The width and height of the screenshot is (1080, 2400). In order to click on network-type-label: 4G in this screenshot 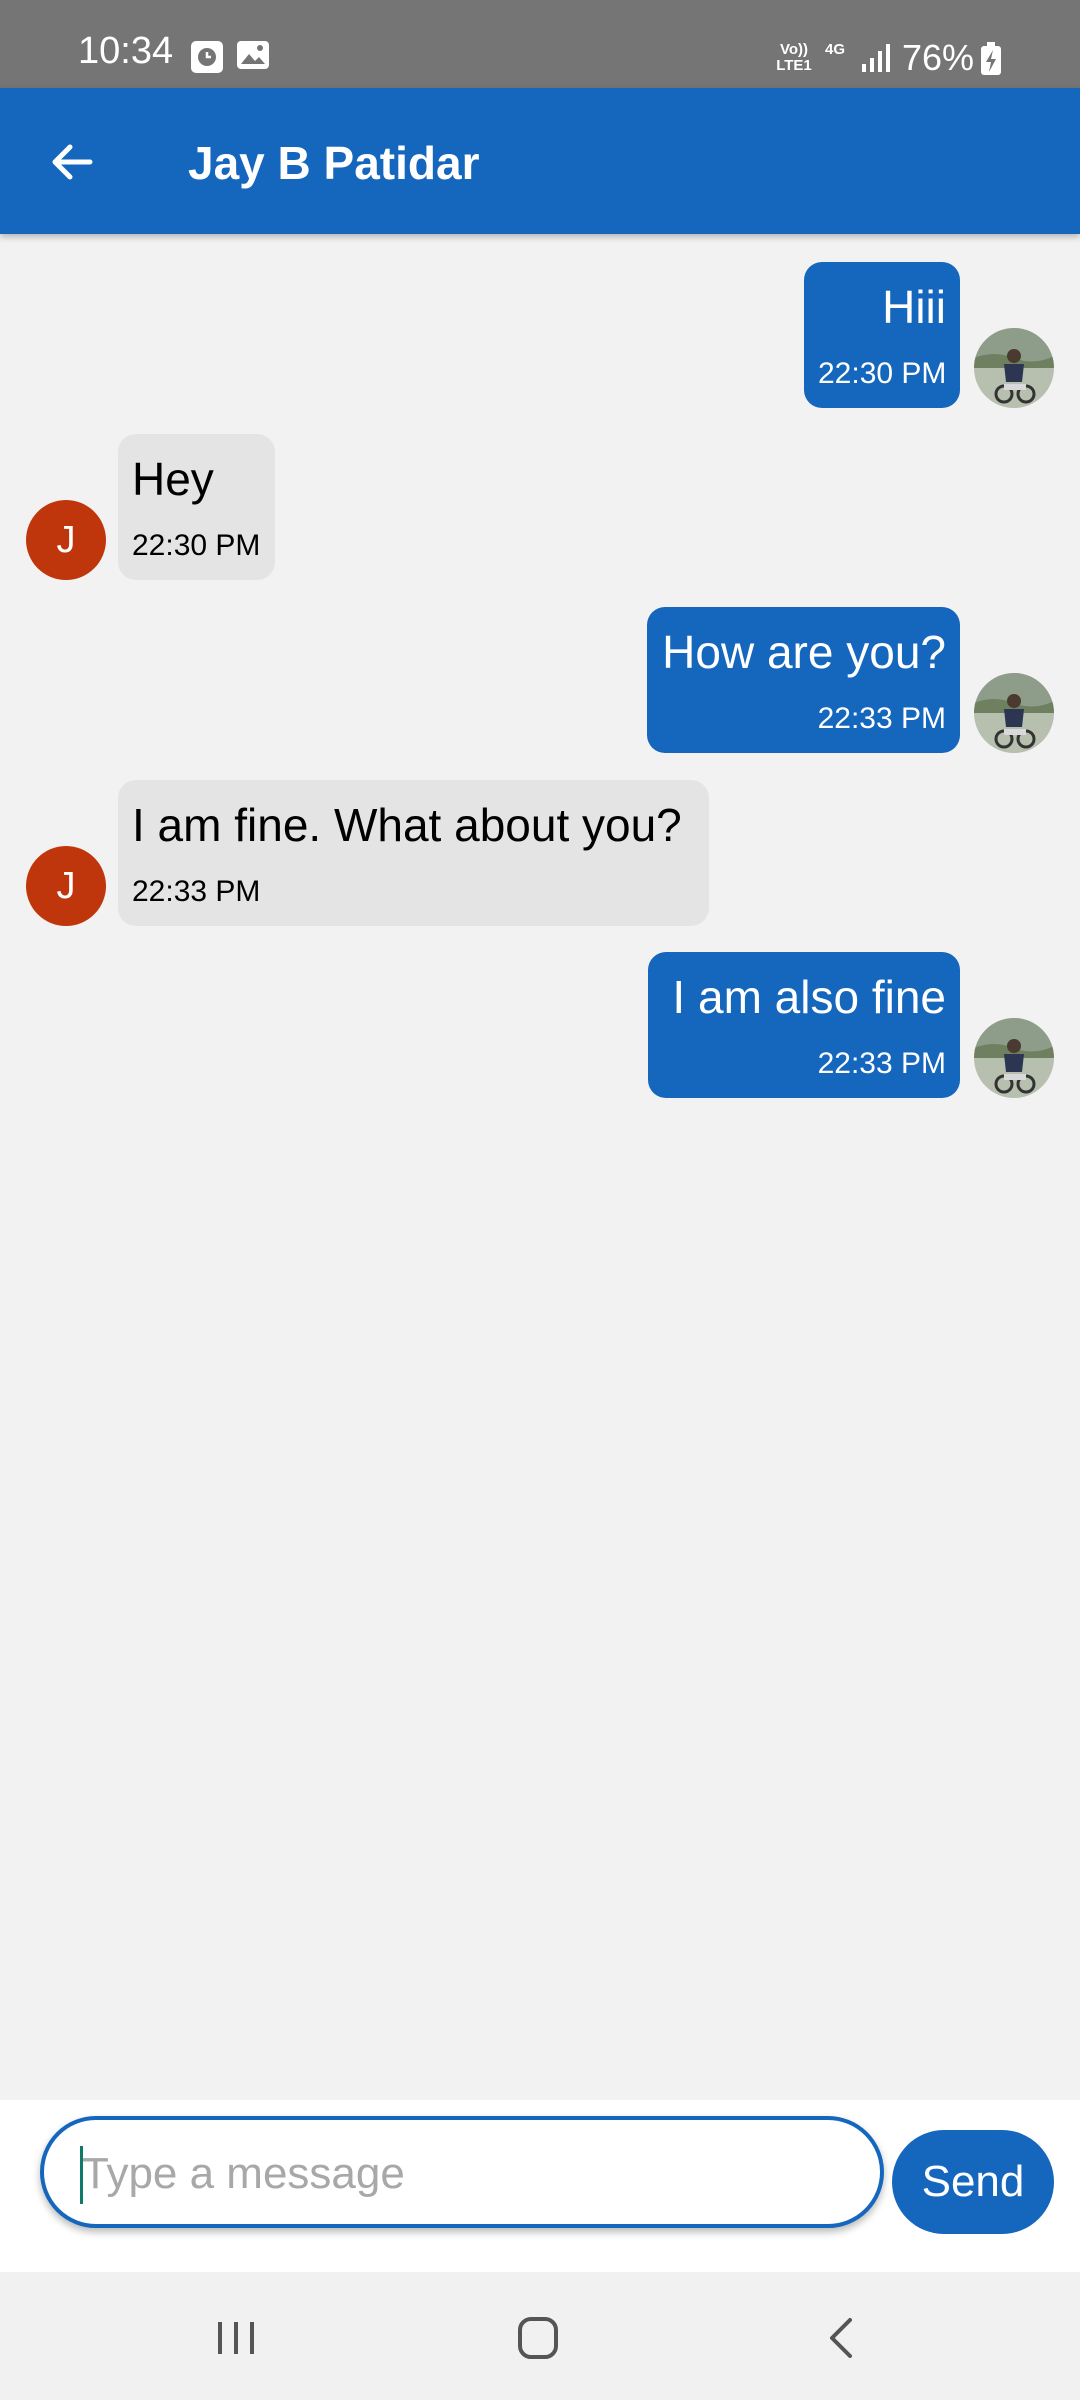, I will do `click(834, 49)`.